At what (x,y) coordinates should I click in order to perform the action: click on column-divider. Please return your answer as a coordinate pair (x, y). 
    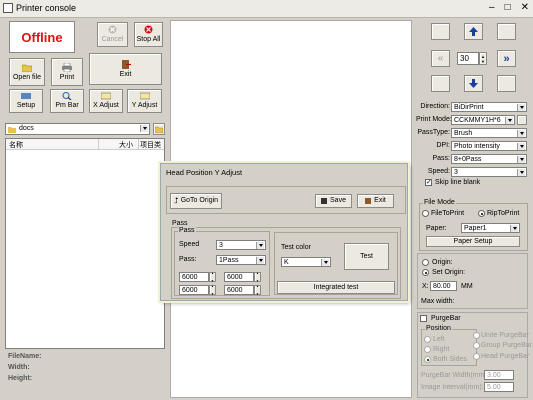
    Looking at the image, I should click on (138, 144).